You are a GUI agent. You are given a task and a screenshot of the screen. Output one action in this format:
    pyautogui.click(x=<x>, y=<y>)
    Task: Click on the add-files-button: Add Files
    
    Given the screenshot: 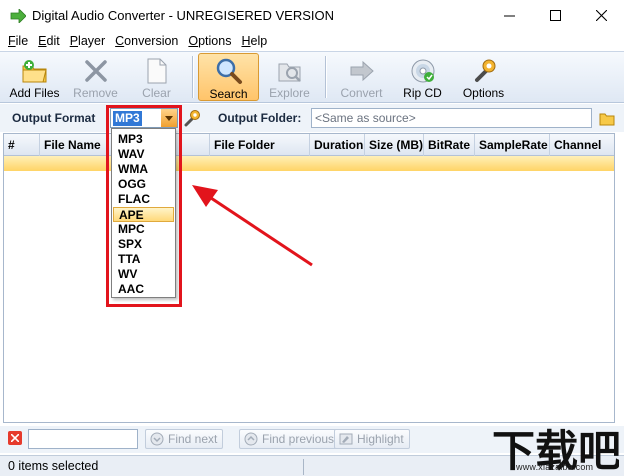 What is the action you would take?
    pyautogui.click(x=34, y=77)
    